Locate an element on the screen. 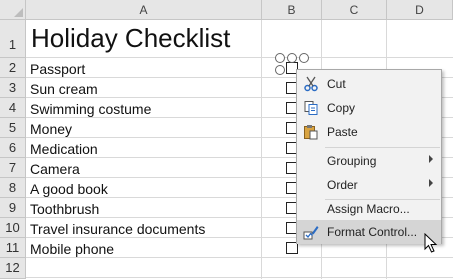 The image size is (453, 279). menu-item-order-label: Order is located at coordinates (342, 185).